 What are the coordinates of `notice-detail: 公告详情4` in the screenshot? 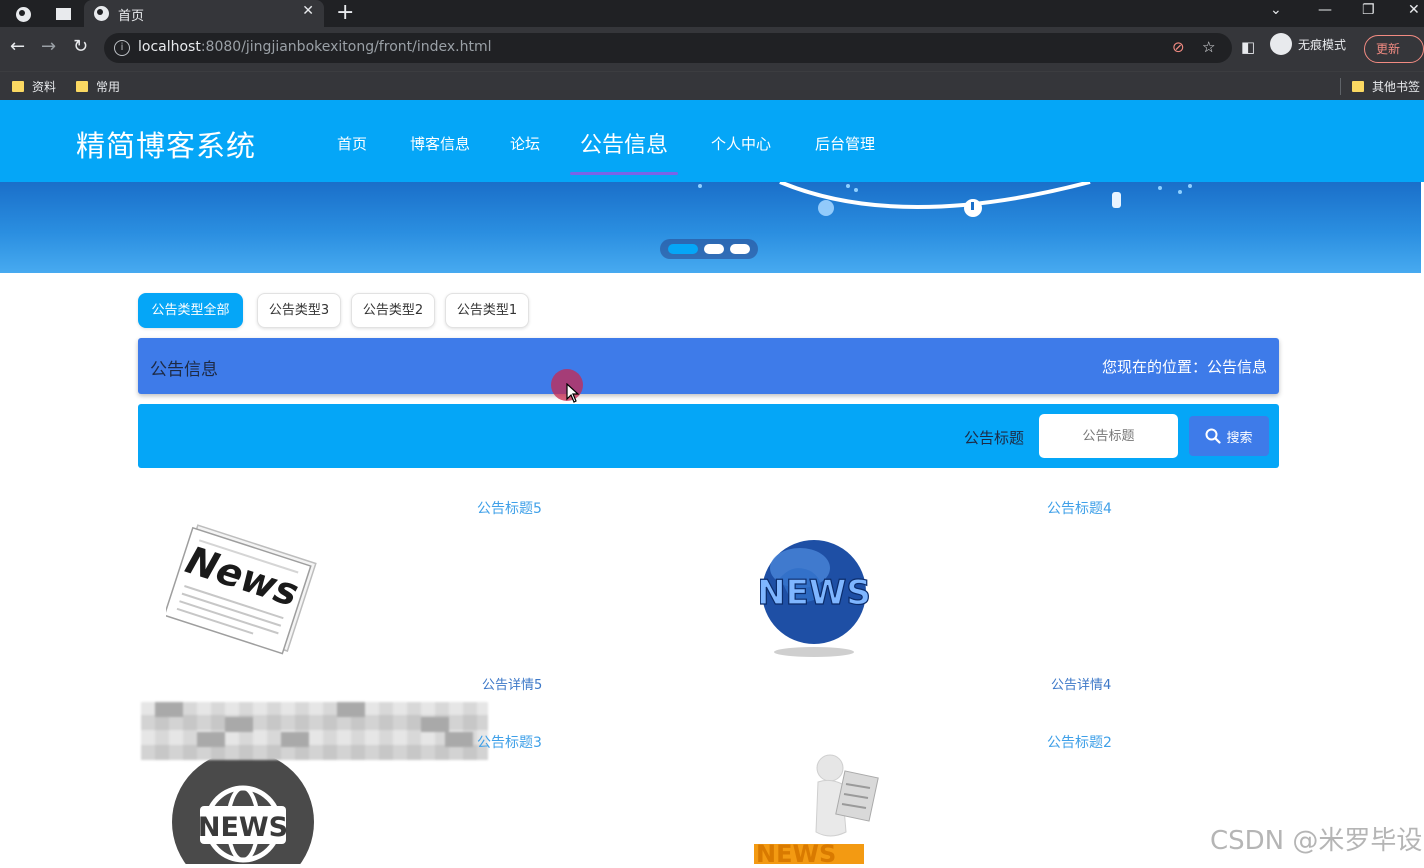 It's located at (1081, 685).